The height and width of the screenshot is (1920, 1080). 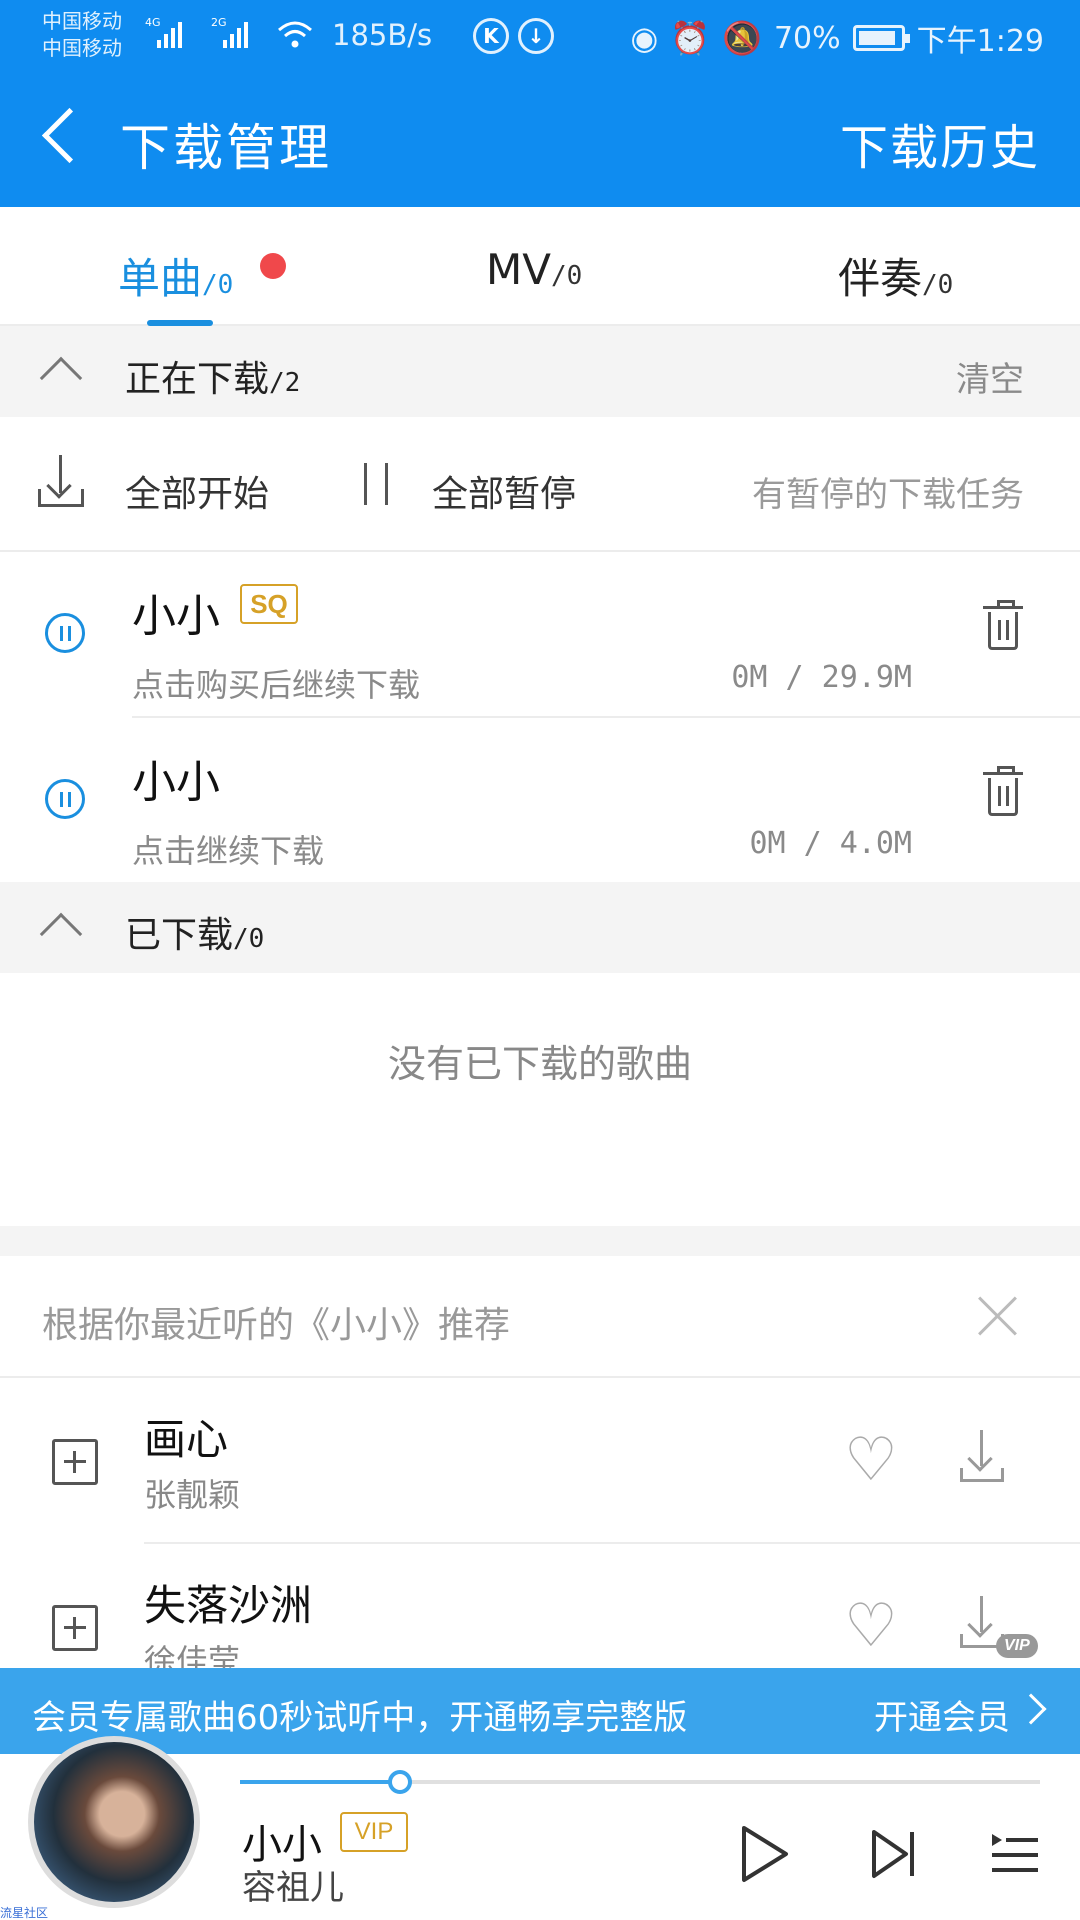 What do you see at coordinates (518, 269) in the screenshot?
I see `tab-label: MV` at bounding box center [518, 269].